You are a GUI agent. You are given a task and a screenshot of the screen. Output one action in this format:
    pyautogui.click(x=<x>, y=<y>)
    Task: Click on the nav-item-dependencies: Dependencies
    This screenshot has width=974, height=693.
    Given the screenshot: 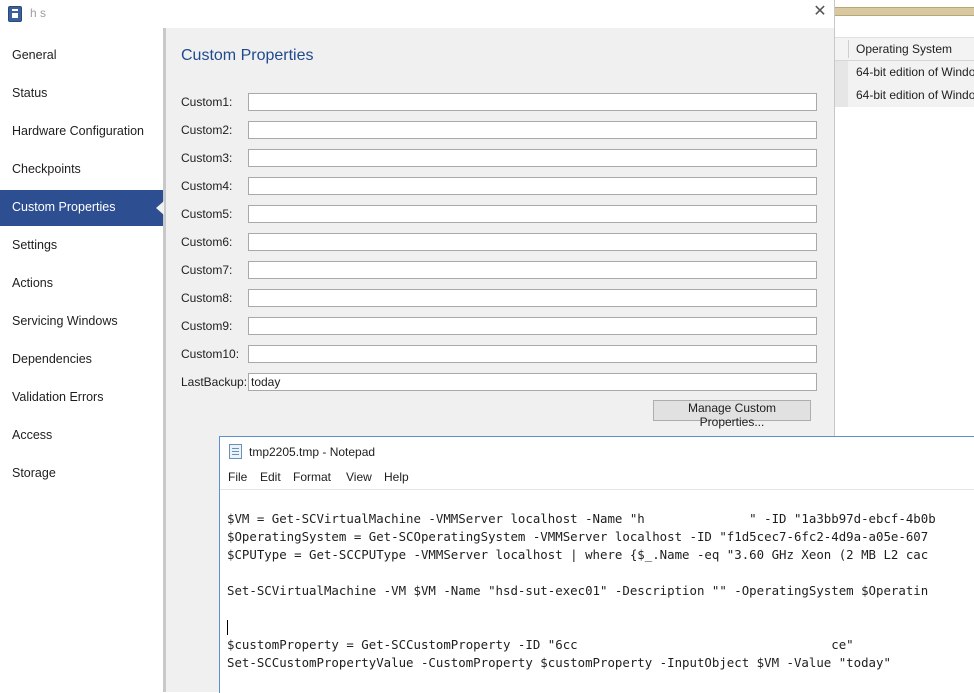 What is the action you would take?
    pyautogui.click(x=81, y=360)
    